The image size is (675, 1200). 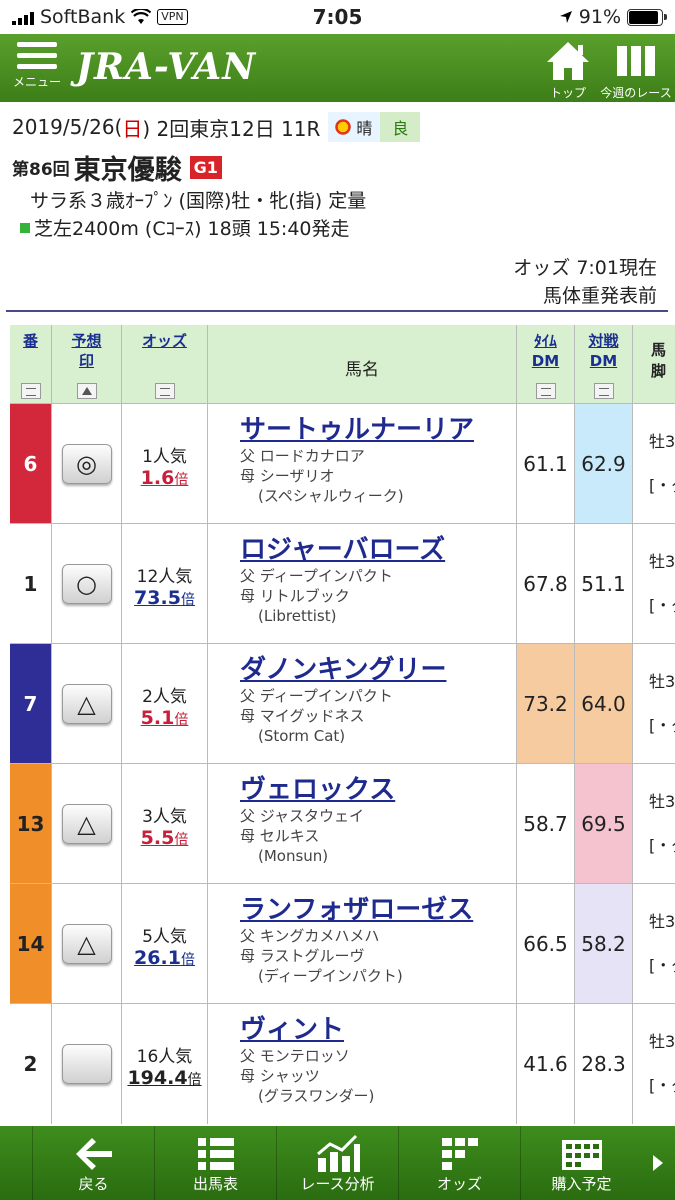 I want to click on odds-cell: 2人気 5.1倍, so click(x=165, y=704).